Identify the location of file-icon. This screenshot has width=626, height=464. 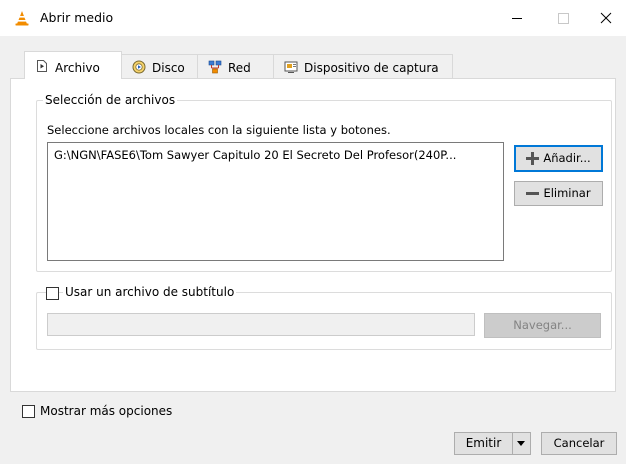
(42, 66).